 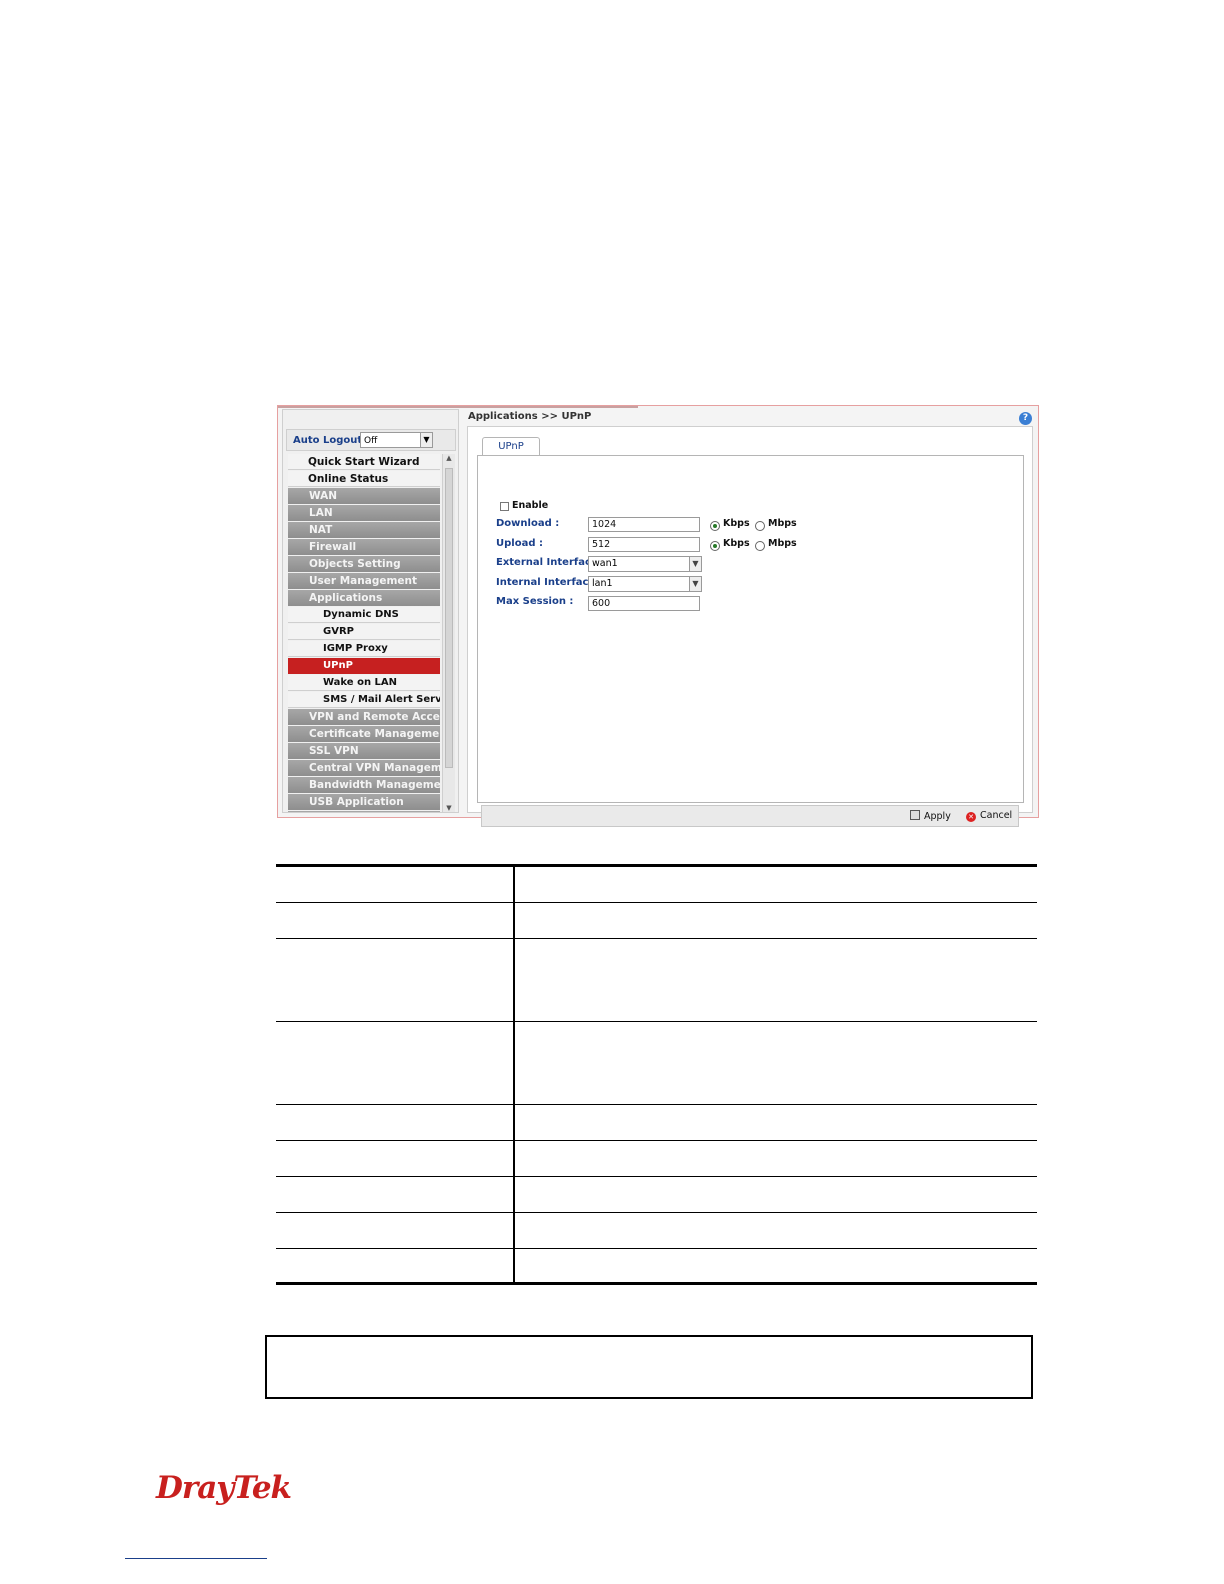 What do you see at coordinates (196, 1558) in the screenshot?
I see `footer-link-line` at bounding box center [196, 1558].